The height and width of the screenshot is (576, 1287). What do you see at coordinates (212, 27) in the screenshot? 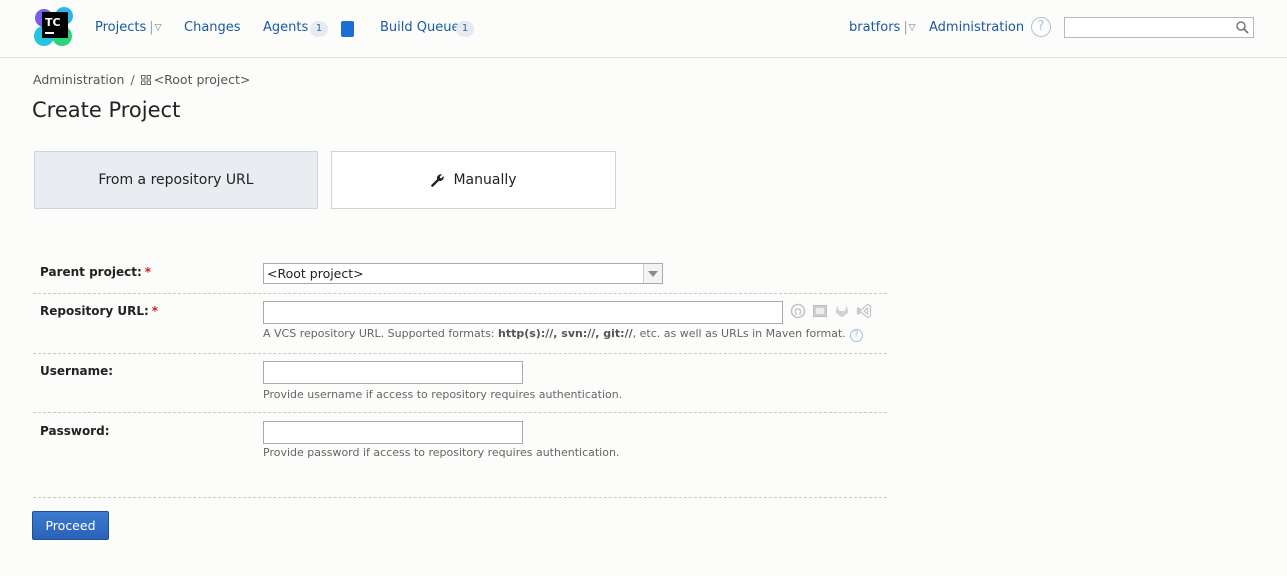
I see `nav-changes: Changes` at bounding box center [212, 27].